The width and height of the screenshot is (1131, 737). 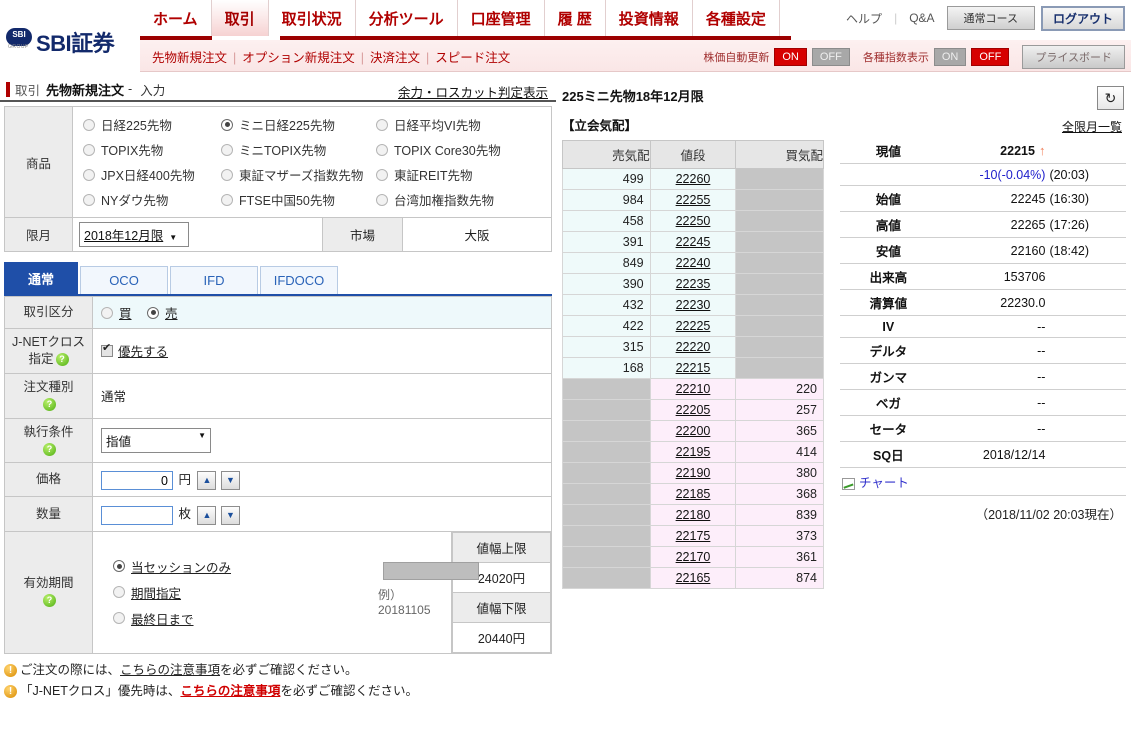 I want to click on course-button: 通常コース, so click(x=990, y=18).